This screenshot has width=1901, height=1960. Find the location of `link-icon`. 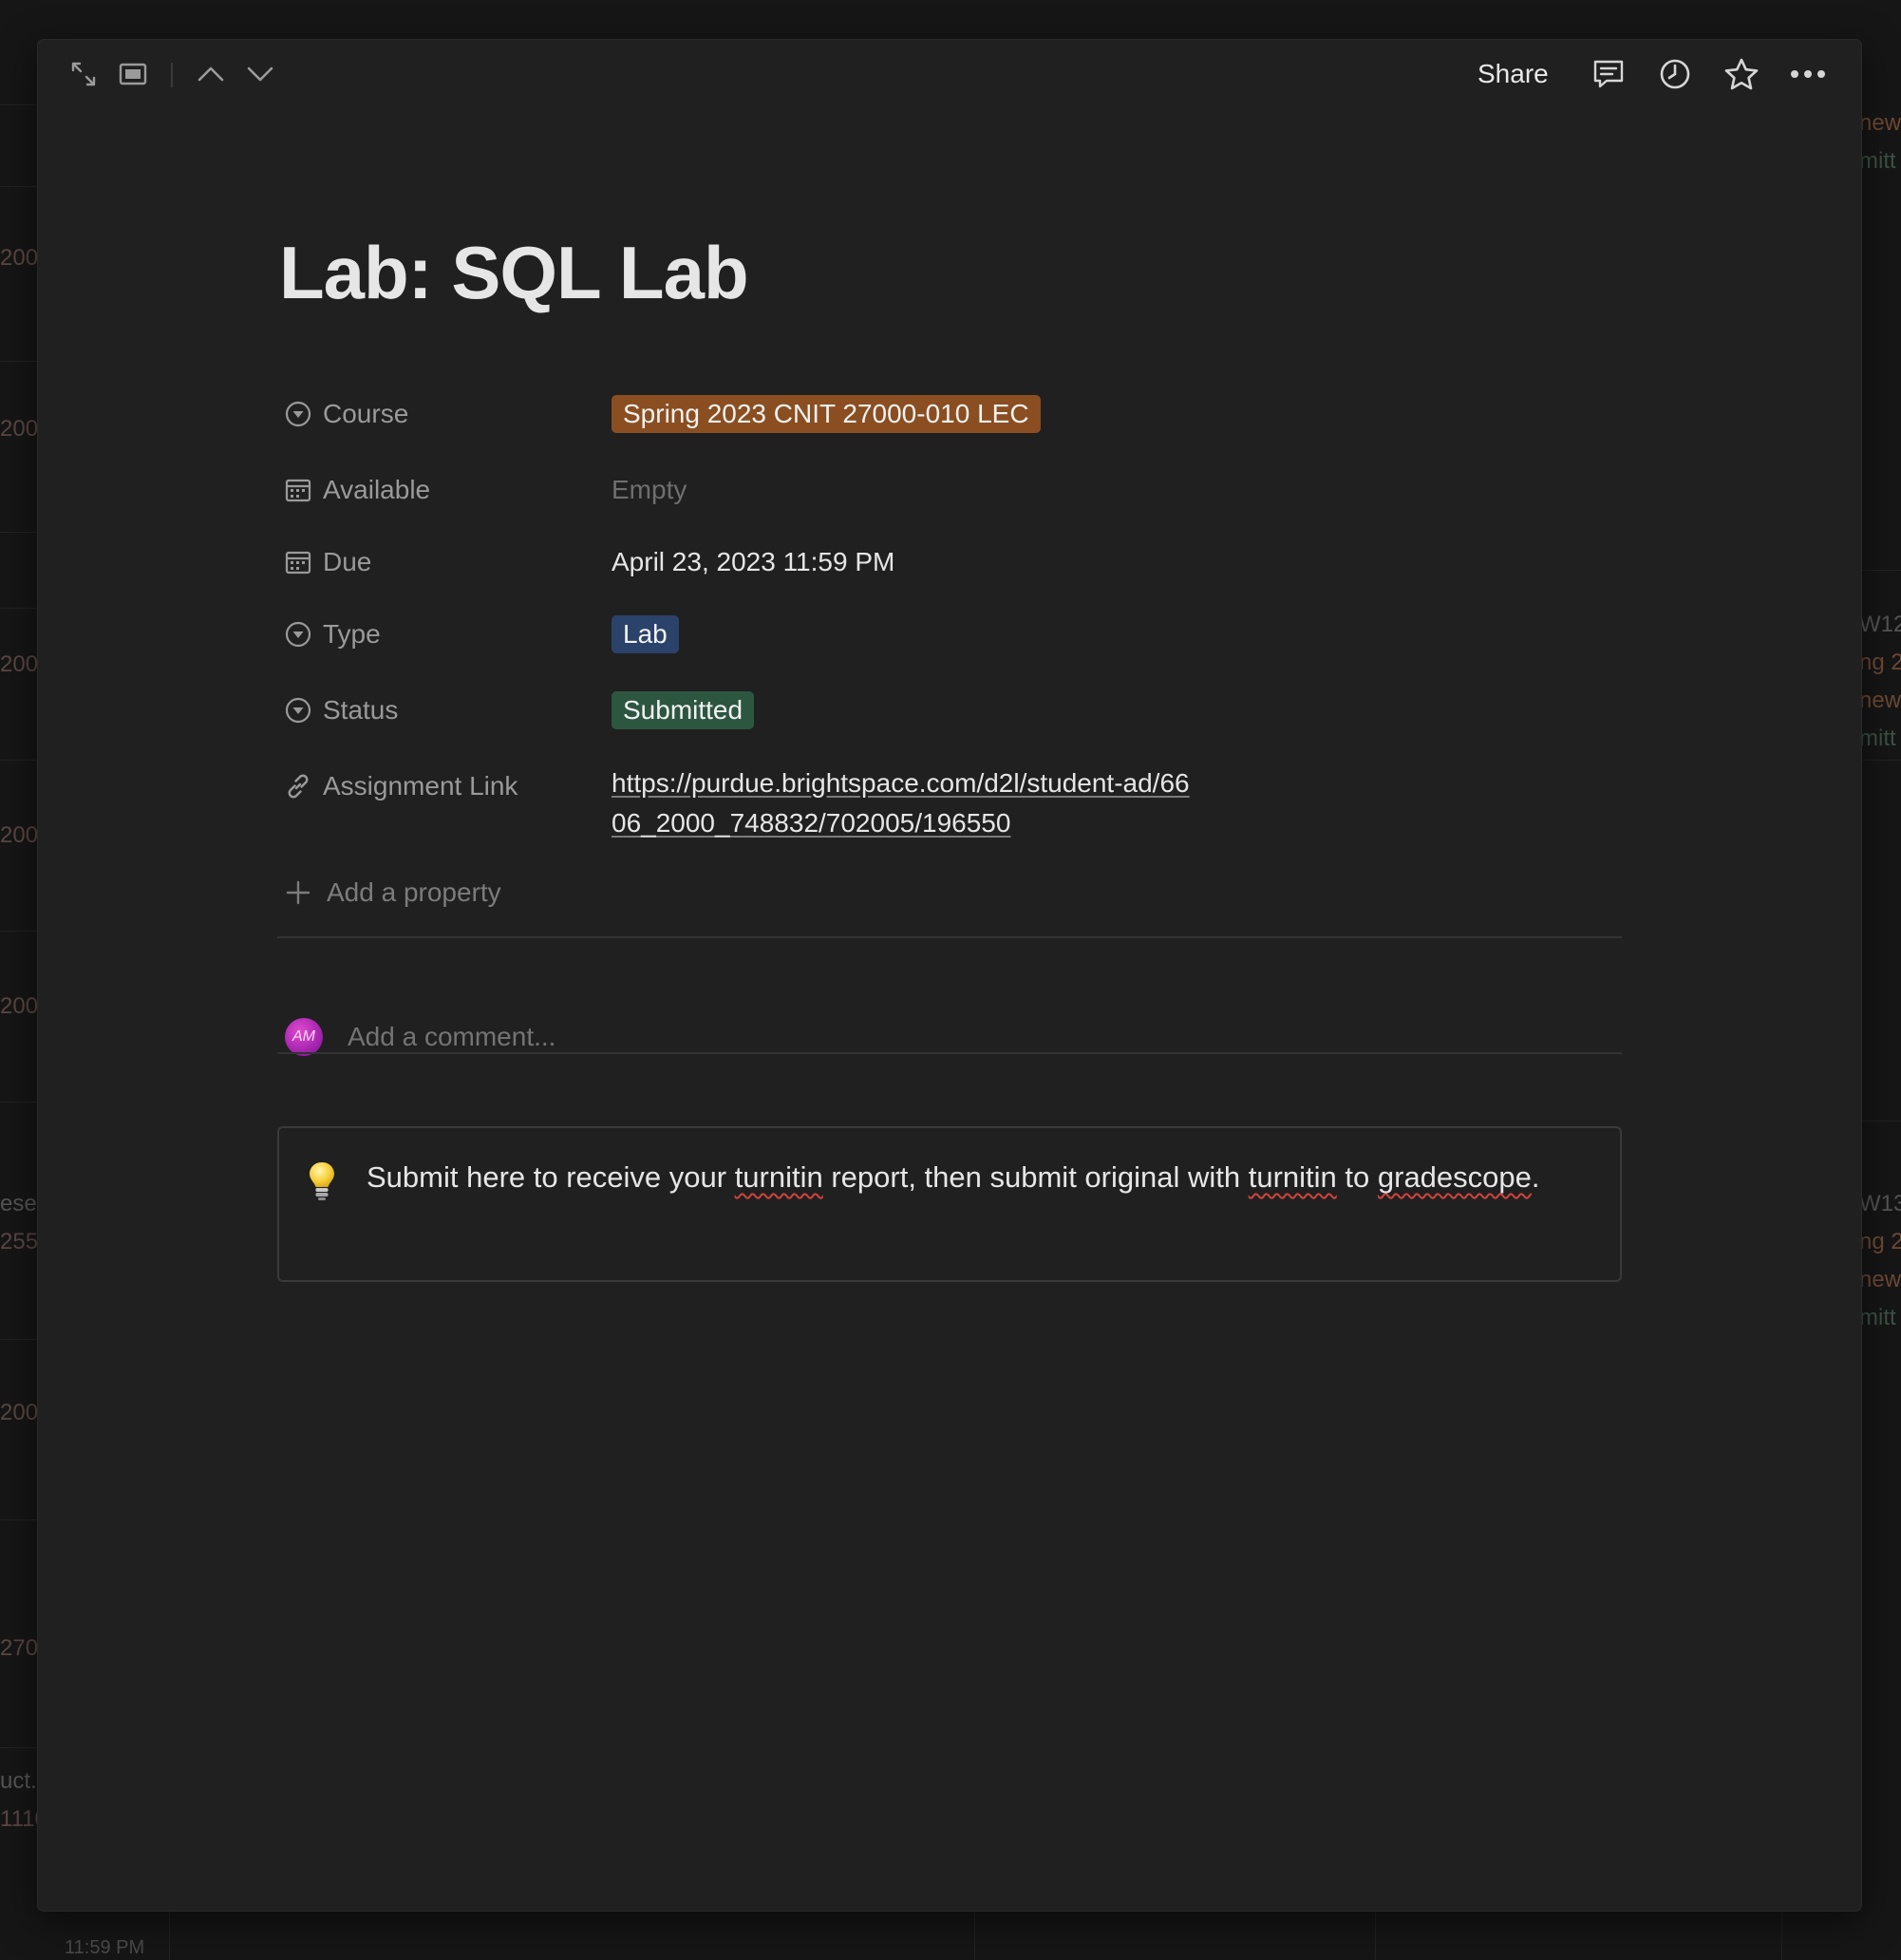

link-icon is located at coordinates (298, 786).